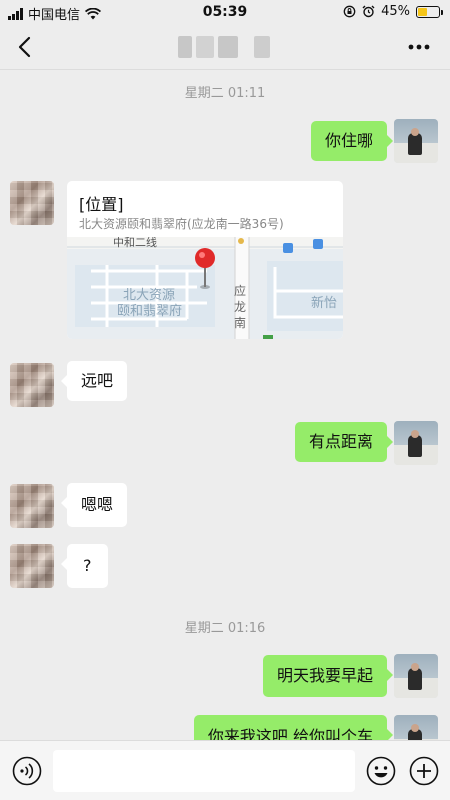 The height and width of the screenshot is (800, 450). I want to click on chat-header, so click(225, 47).